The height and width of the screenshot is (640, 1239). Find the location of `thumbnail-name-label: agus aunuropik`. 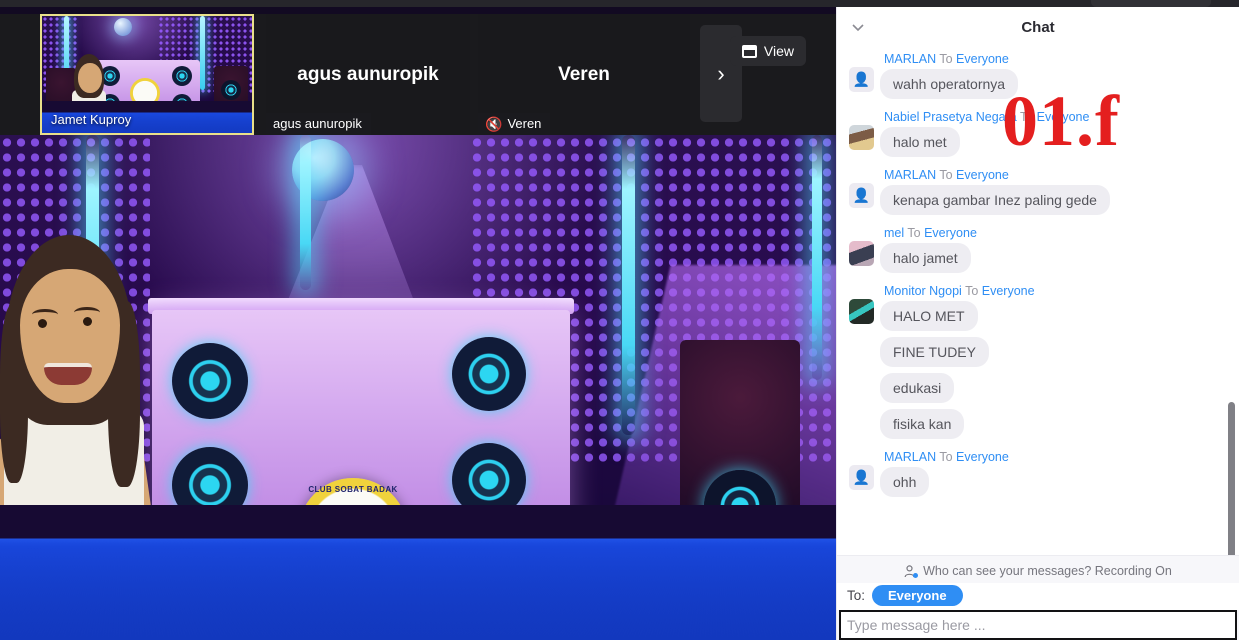

thumbnail-name-label: agus aunuropik is located at coordinates (318, 124).